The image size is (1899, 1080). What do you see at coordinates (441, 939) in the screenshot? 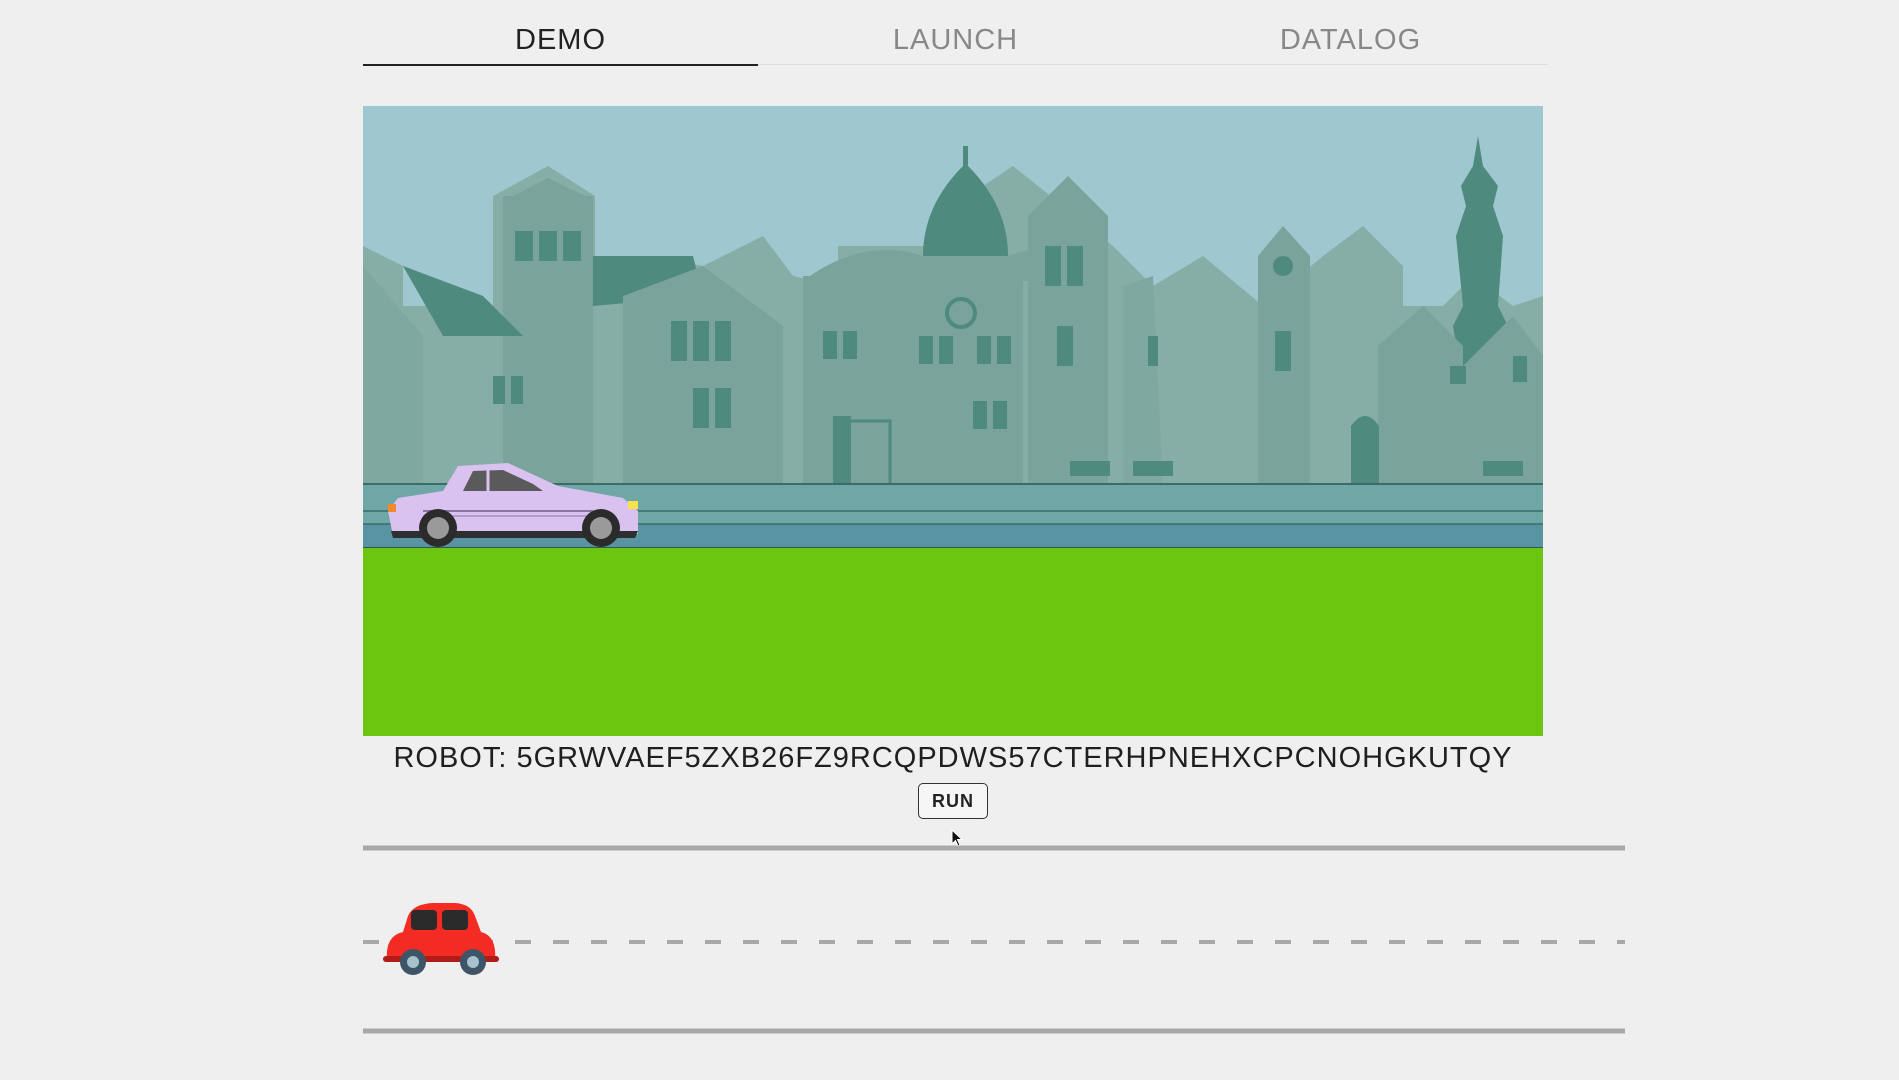
I see `progress-car` at bounding box center [441, 939].